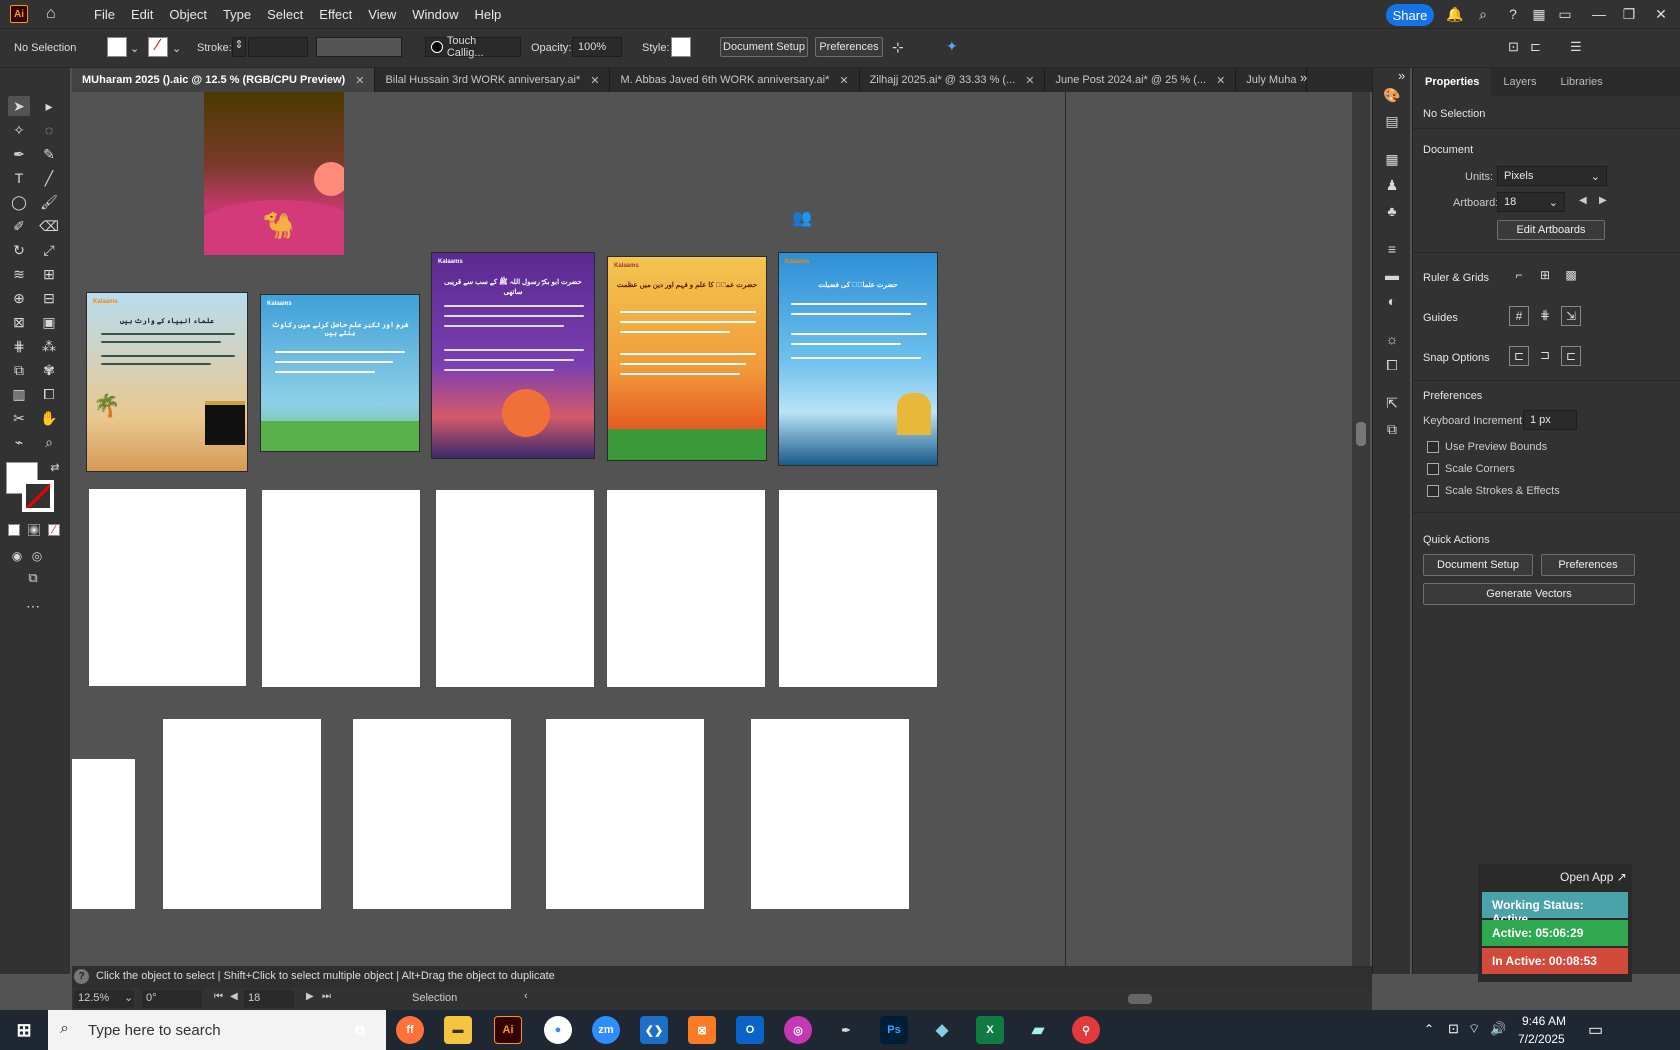 Image resolution: width=1680 pixels, height=1050 pixels. Describe the element at coordinates (117, 47) in the screenshot. I see `fill-swatch` at that location.